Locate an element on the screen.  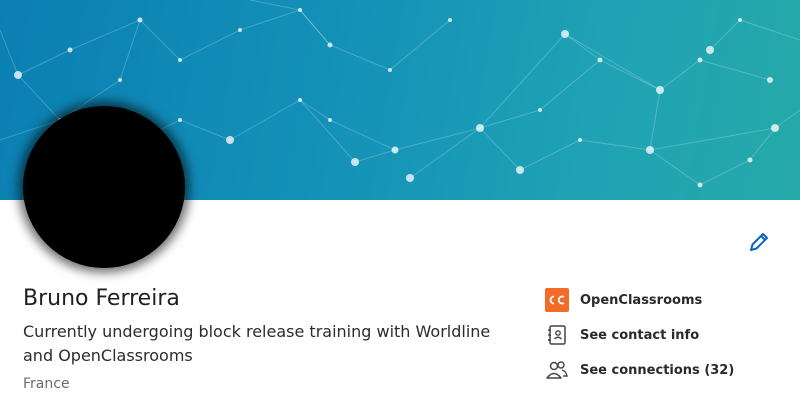
contact-info-link: See contact info is located at coordinates (664, 335).